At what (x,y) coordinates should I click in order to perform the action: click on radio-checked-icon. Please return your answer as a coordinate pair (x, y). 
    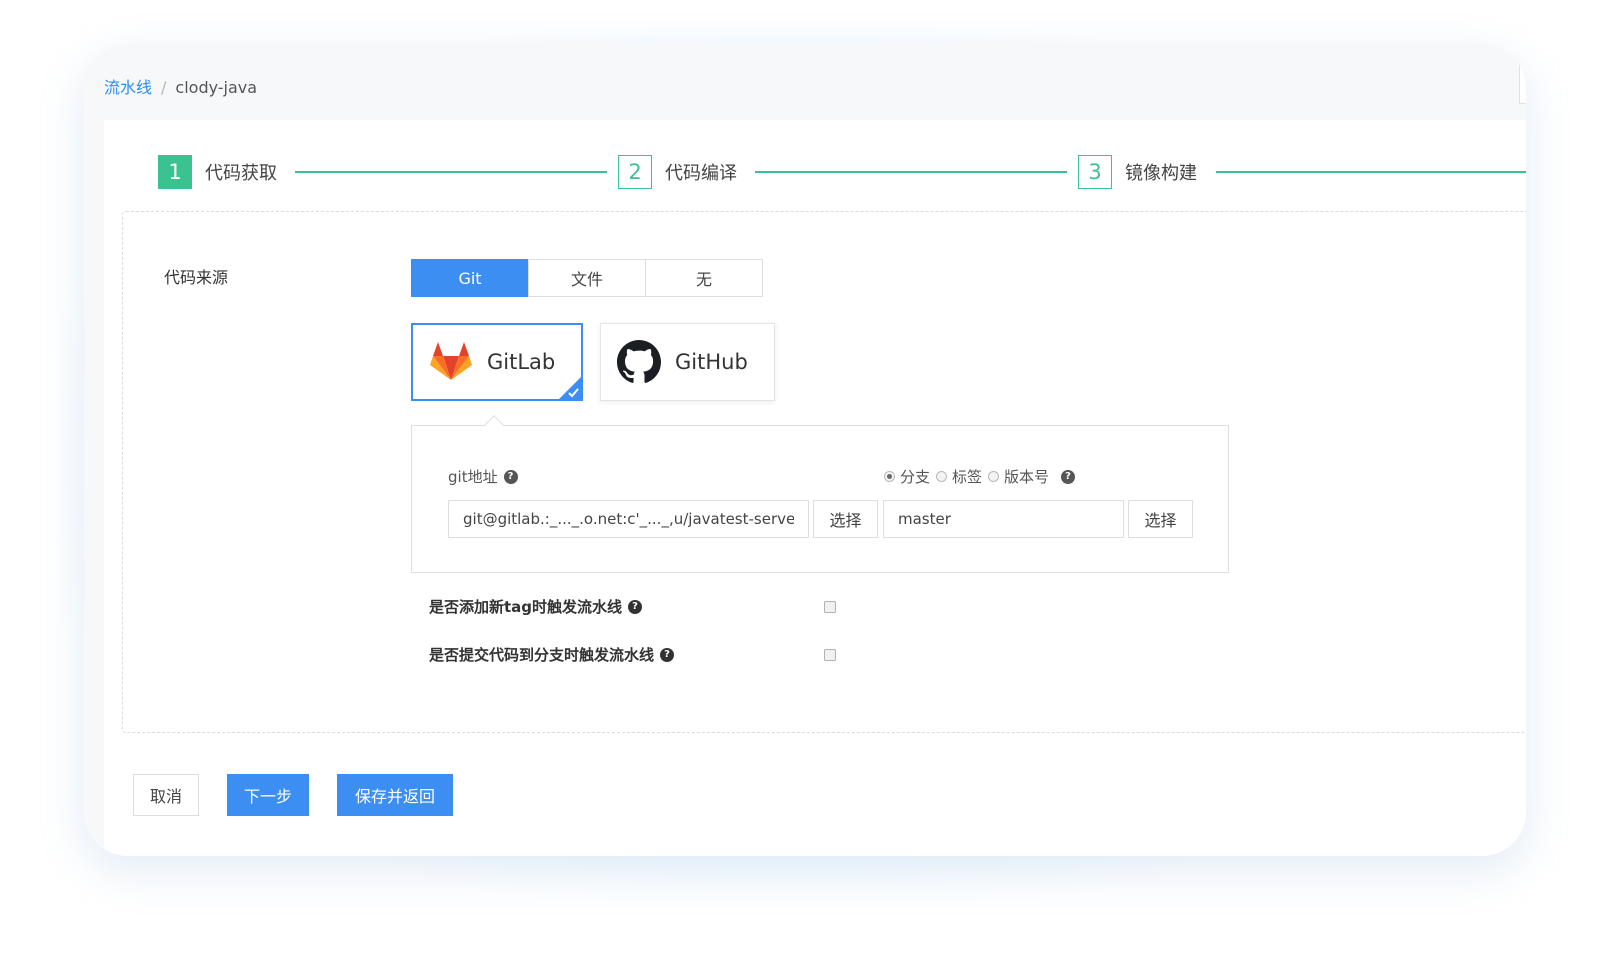
    Looking at the image, I should click on (889, 476).